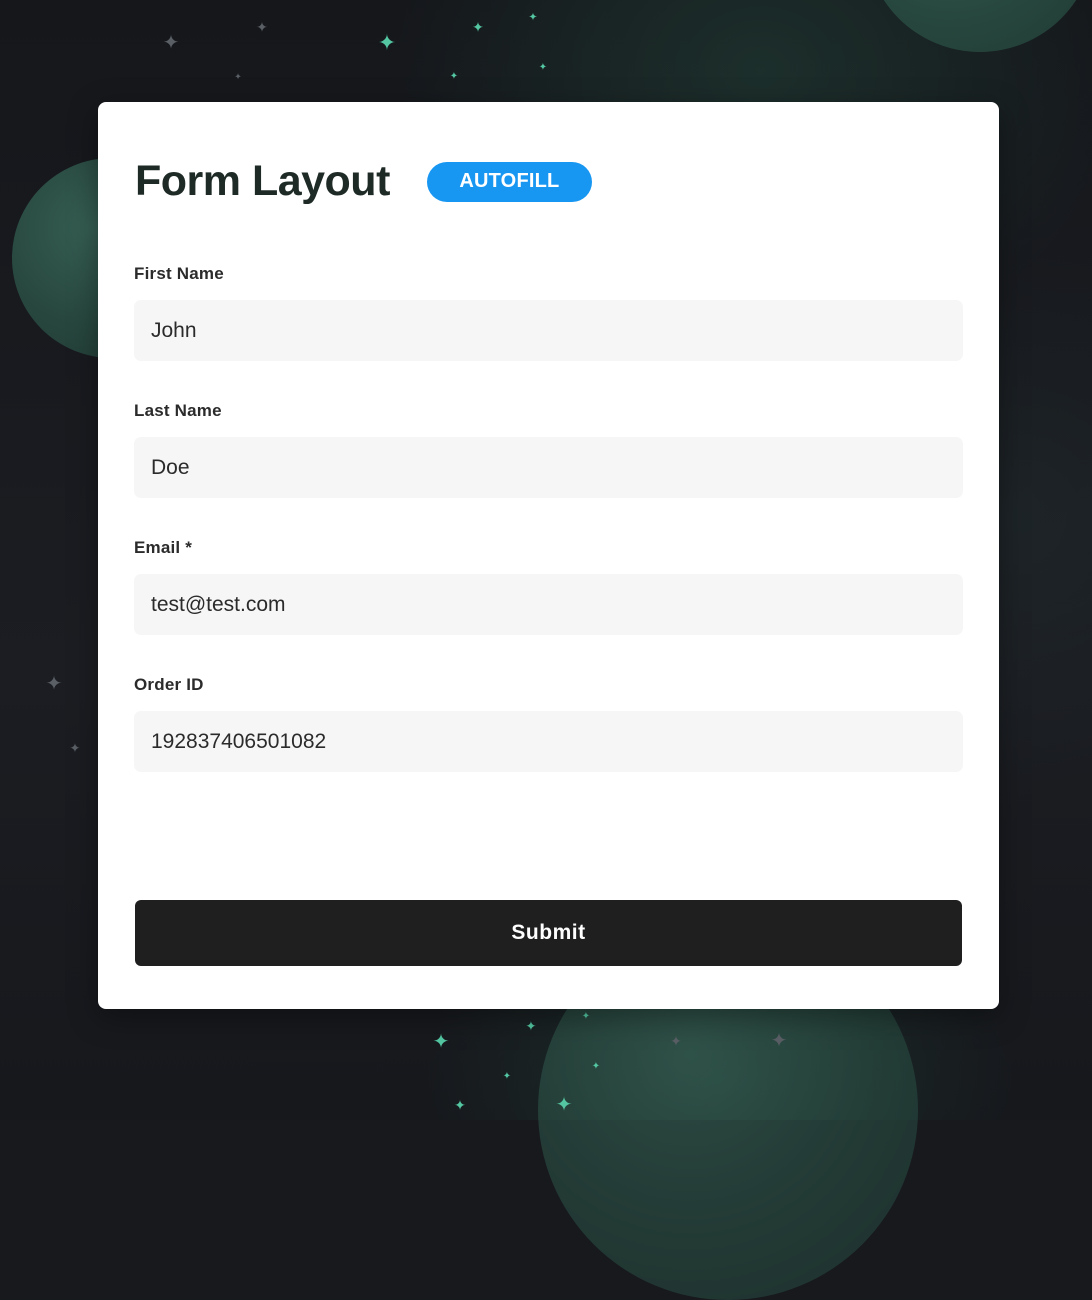  I want to click on email-field: Email *, so click(548, 586).